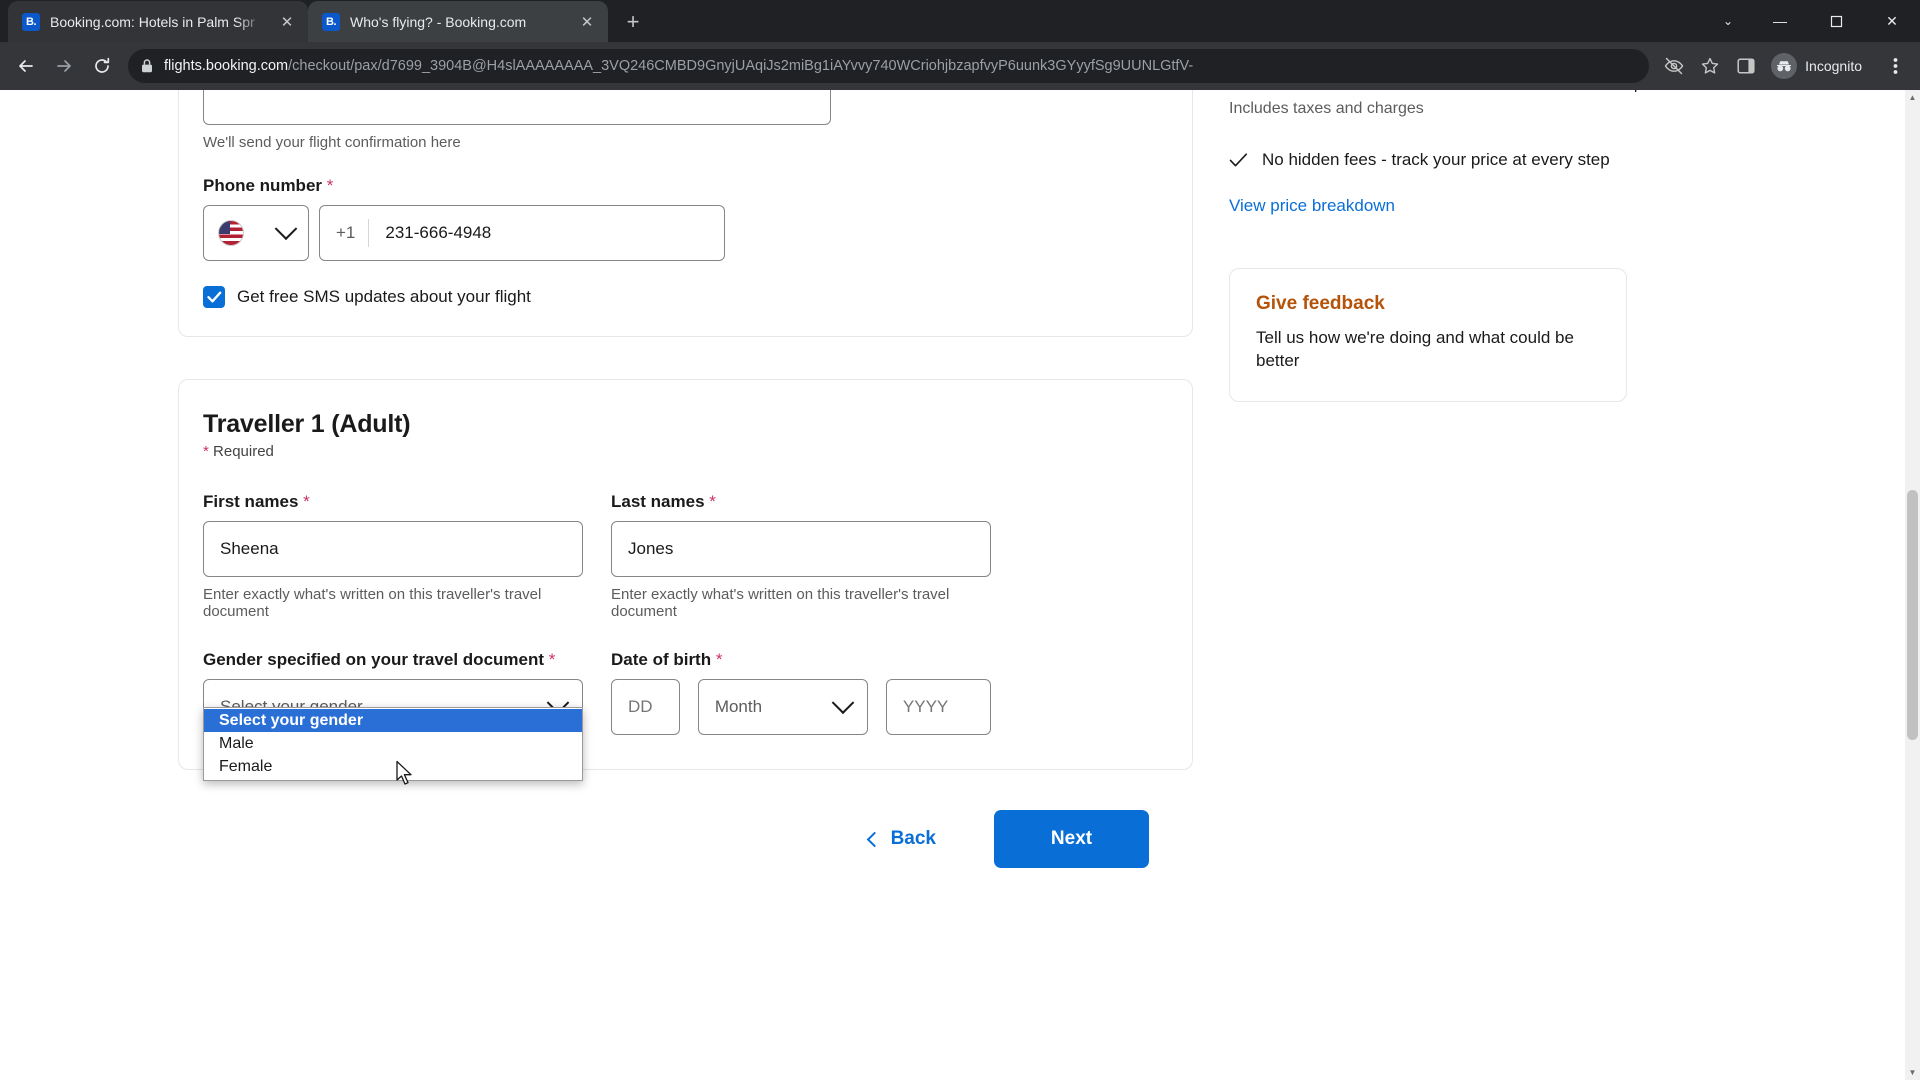 This screenshot has width=1920, height=1080. I want to click on incognito-indicator: Incognito, so click(1820, 66).